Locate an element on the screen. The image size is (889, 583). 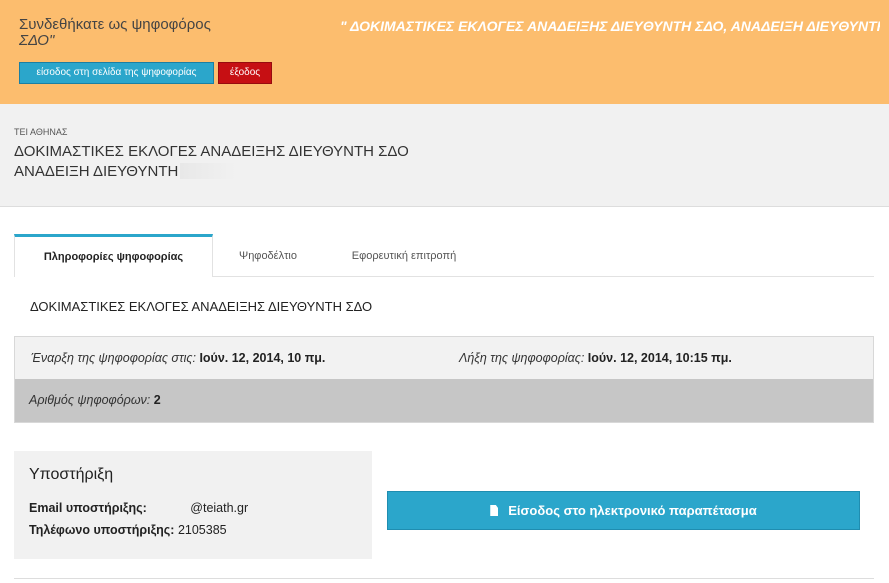
page-subtitle-text: ΑΝΑΔΕΙΞΗ ΔΙΕΥΘΥΝΤΗ is located at coordinates (96, 171).